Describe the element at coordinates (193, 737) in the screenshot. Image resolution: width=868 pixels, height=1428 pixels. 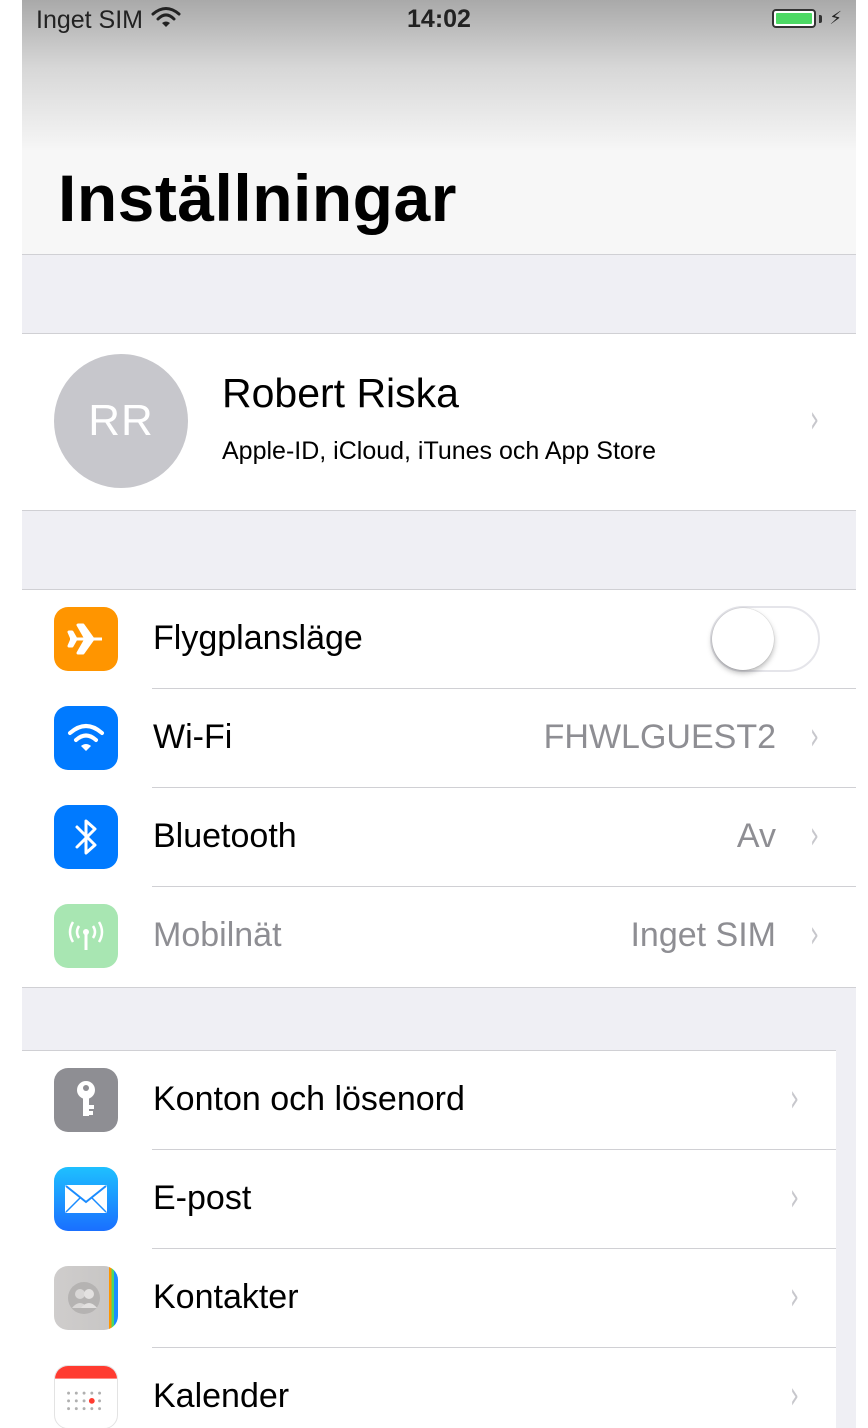
I see `wifi-label: Wi-Fi` at that location.